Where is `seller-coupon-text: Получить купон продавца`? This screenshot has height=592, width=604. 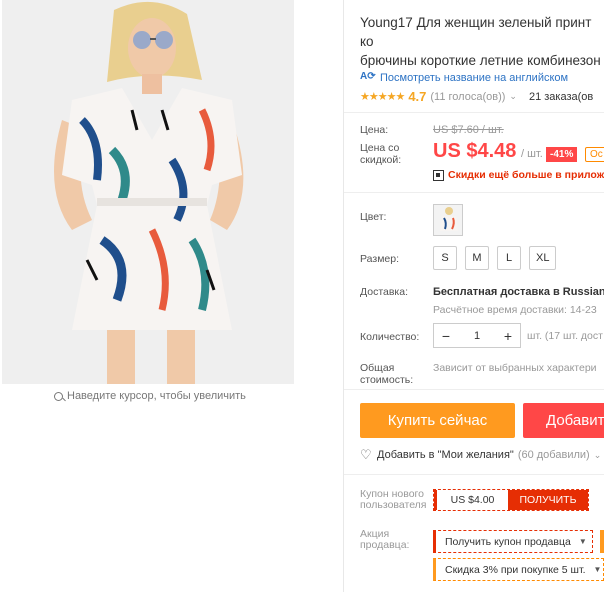
seller-coupon-text: Получить купон продавца is located at coordinates (508, 542).